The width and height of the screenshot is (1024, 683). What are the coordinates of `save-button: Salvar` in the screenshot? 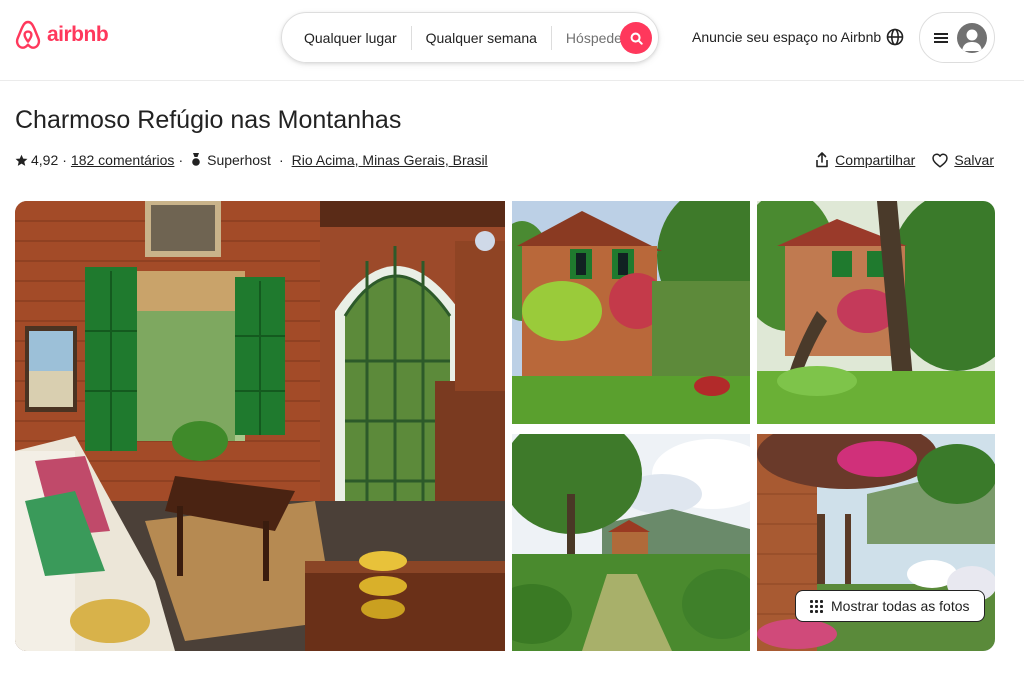 It's located at (963, 160).